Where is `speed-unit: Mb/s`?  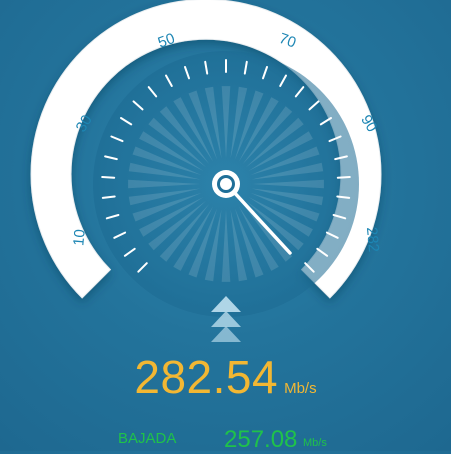
speed-unit: Mb/s is located at coordinates (300, 388).